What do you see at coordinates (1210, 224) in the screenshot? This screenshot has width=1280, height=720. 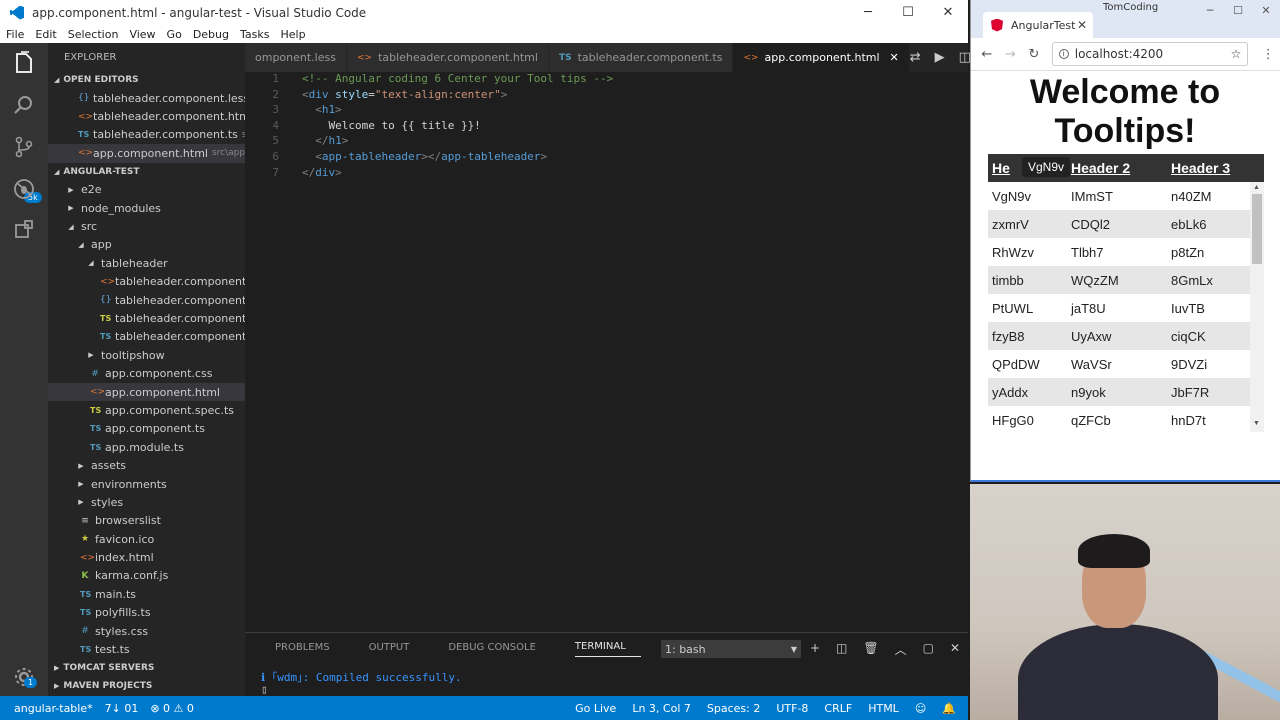 I see `table-cell: ebLk6` at bounding box center [1210, 224].